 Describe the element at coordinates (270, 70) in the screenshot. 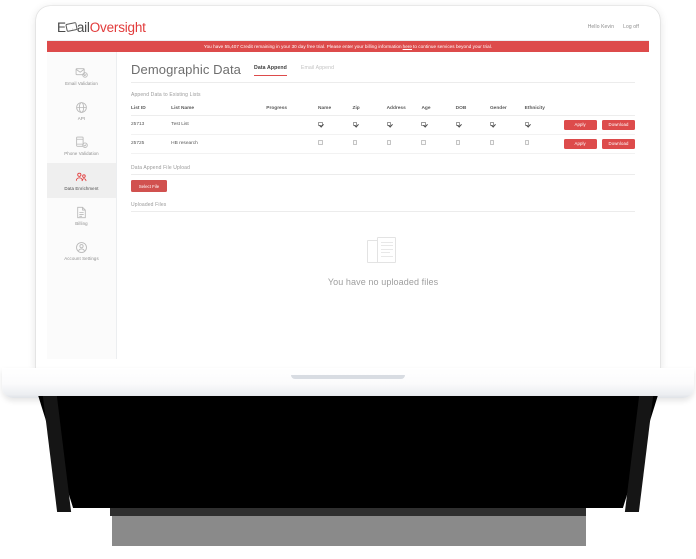

I see `tab-data-append: Data Append` at that location.